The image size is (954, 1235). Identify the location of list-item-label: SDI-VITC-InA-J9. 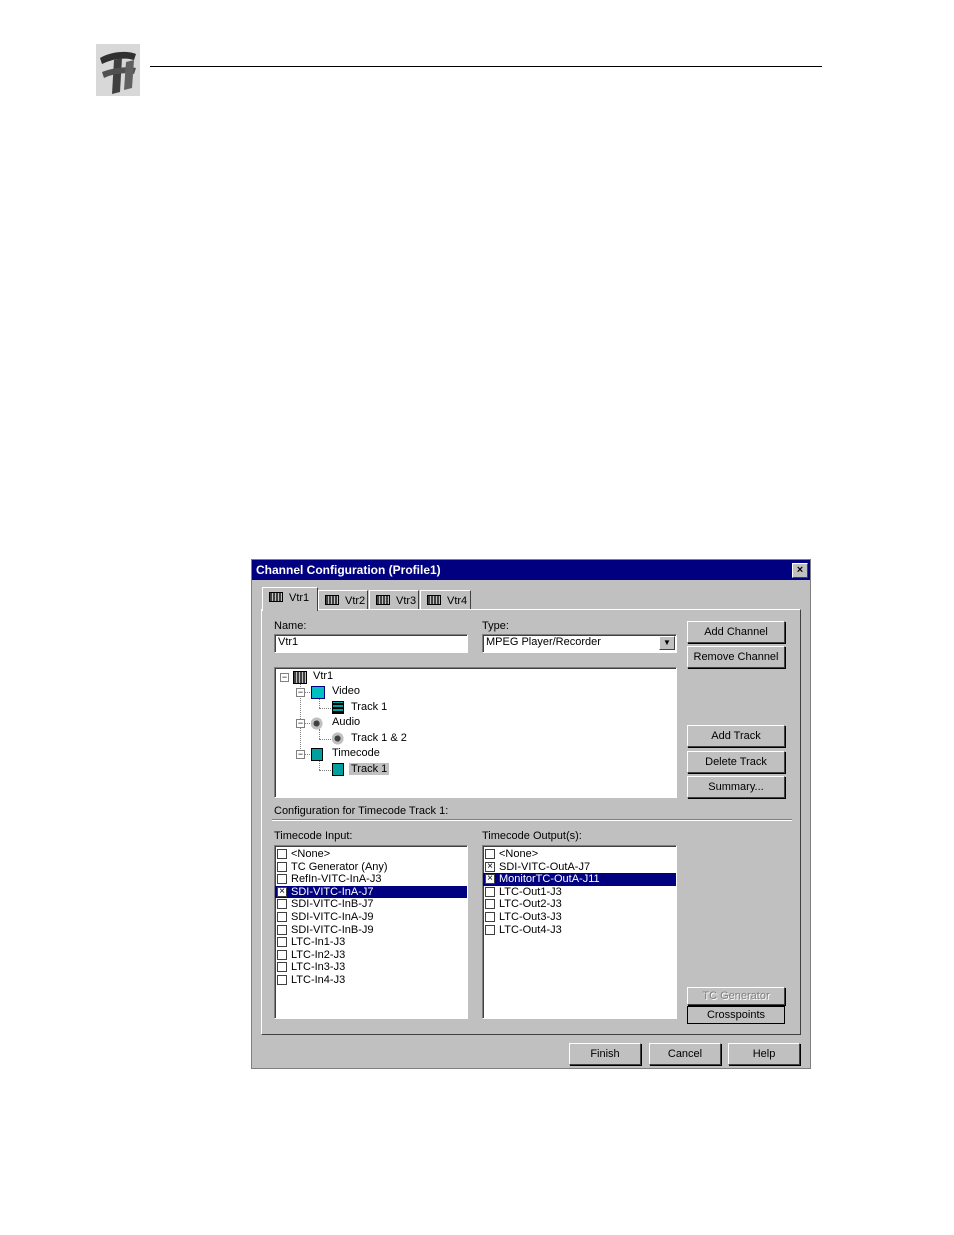
(332, 916).